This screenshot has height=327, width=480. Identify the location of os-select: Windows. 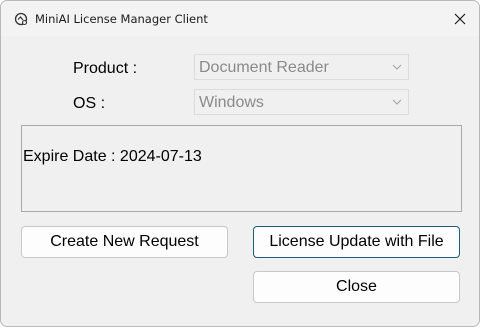
(301, 102).